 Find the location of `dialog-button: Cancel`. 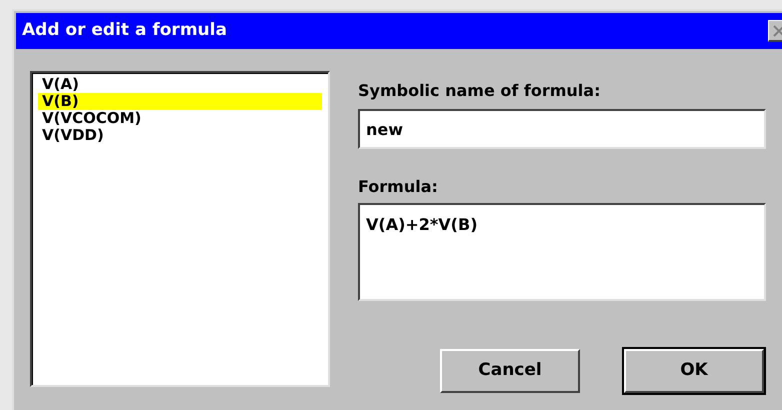

dialog-button: Cancel is located at coordinates (510, 371).